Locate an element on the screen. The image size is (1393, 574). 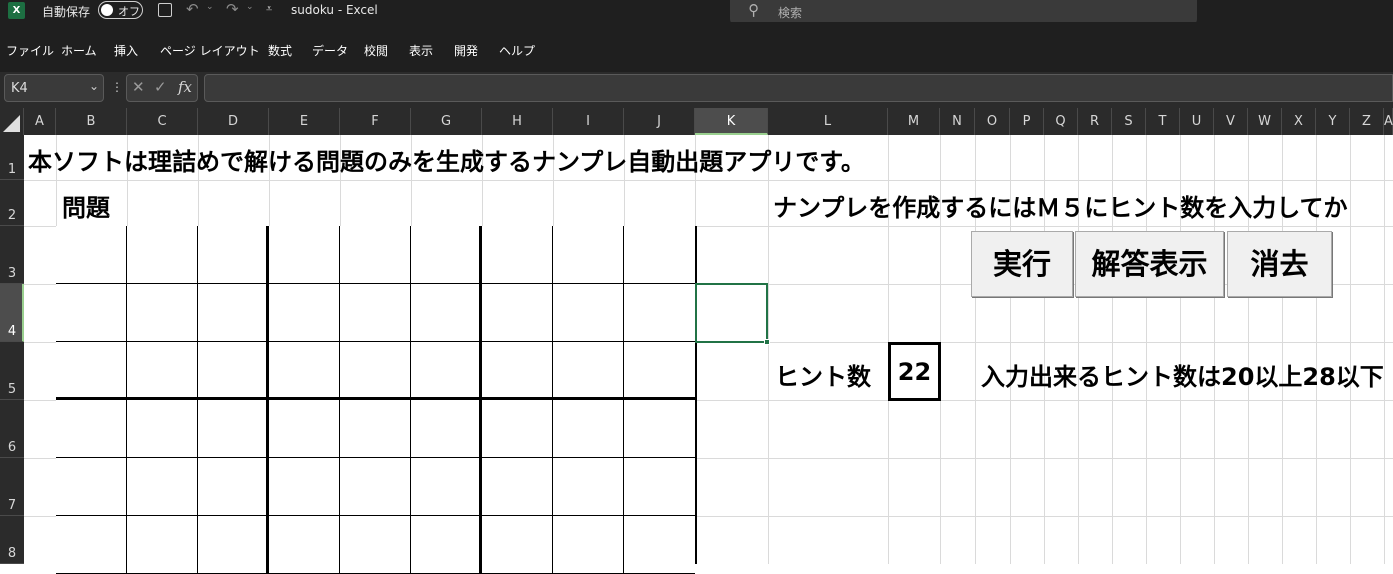
column-header-q: Q is located at coordinates (1061, 121).